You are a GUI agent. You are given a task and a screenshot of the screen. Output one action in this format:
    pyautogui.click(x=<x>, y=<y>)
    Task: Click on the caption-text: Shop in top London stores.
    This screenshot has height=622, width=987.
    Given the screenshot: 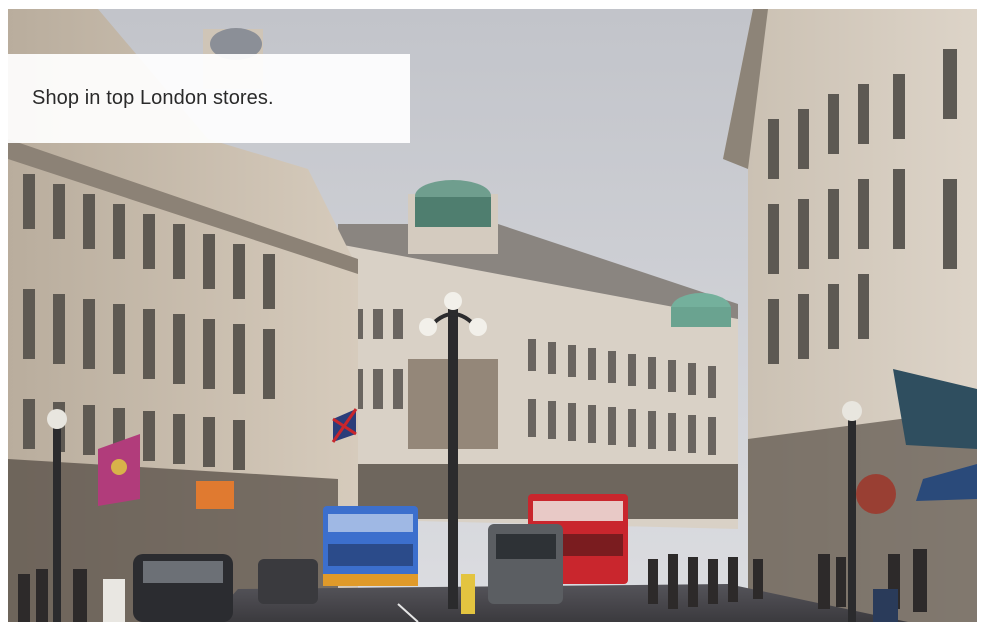 What is the action you would take?
    pyautogui.click(x=153, y=98)
    